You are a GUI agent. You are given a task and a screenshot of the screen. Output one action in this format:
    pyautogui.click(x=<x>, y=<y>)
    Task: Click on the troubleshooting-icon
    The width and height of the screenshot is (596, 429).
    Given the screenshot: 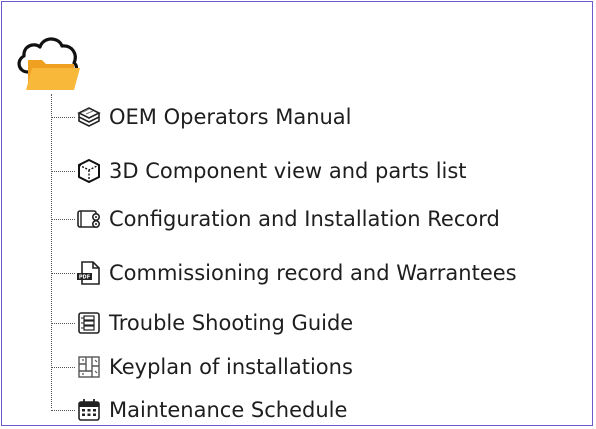 What is the action you would take?
    pyautogui.click(x=89, y=323)
    